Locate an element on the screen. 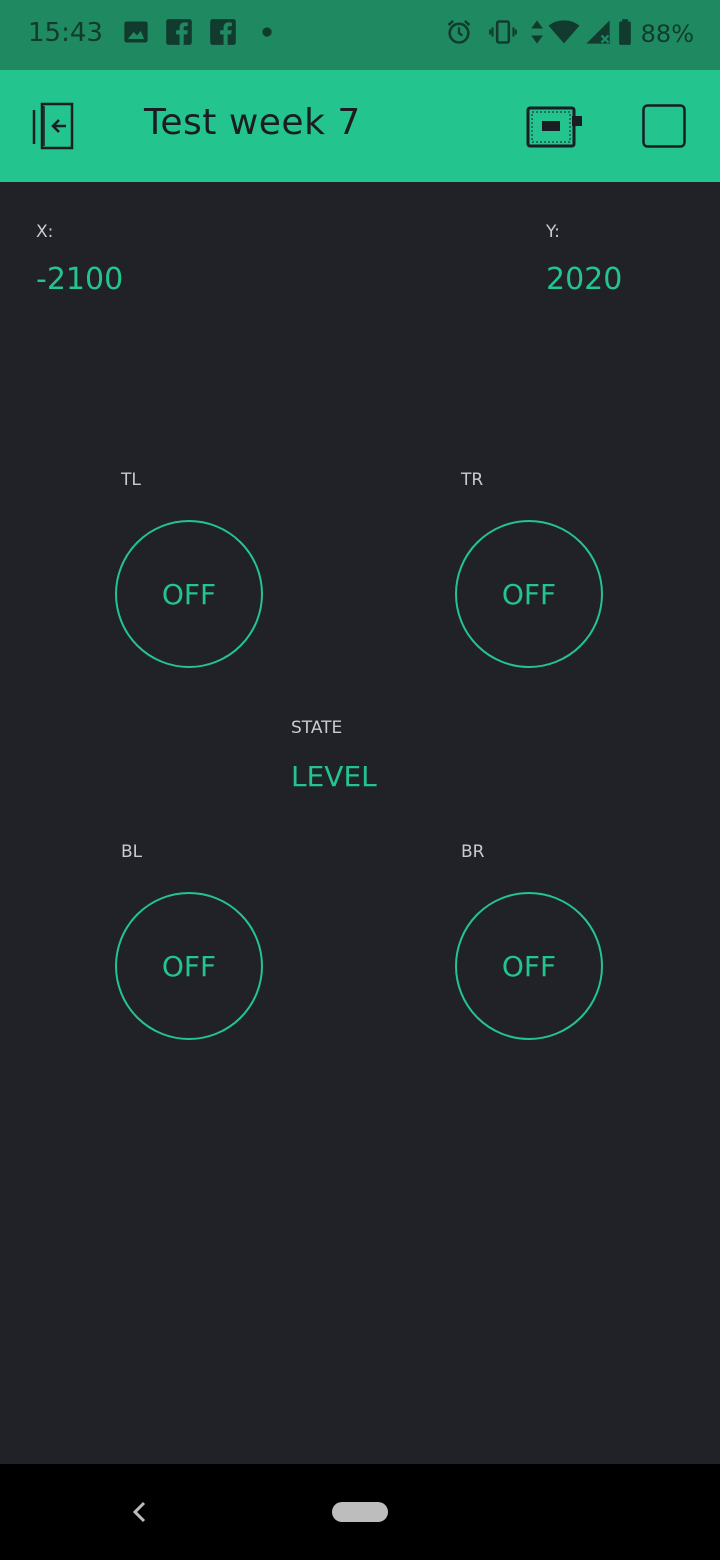  vibrate-icon is located at coordinates (503, 32).